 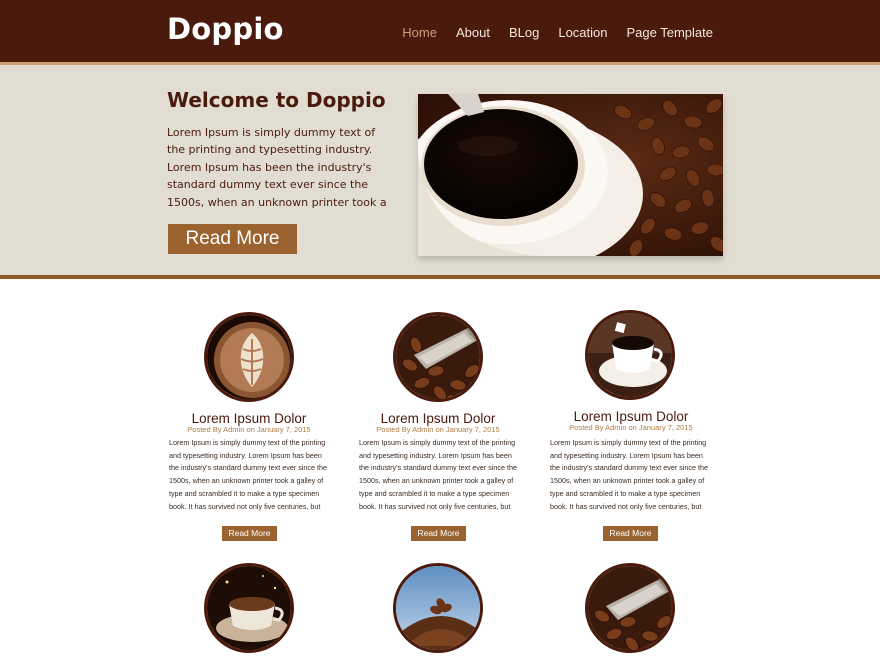 I want to click on bean-scoop-image, so click(x=630, y=608).